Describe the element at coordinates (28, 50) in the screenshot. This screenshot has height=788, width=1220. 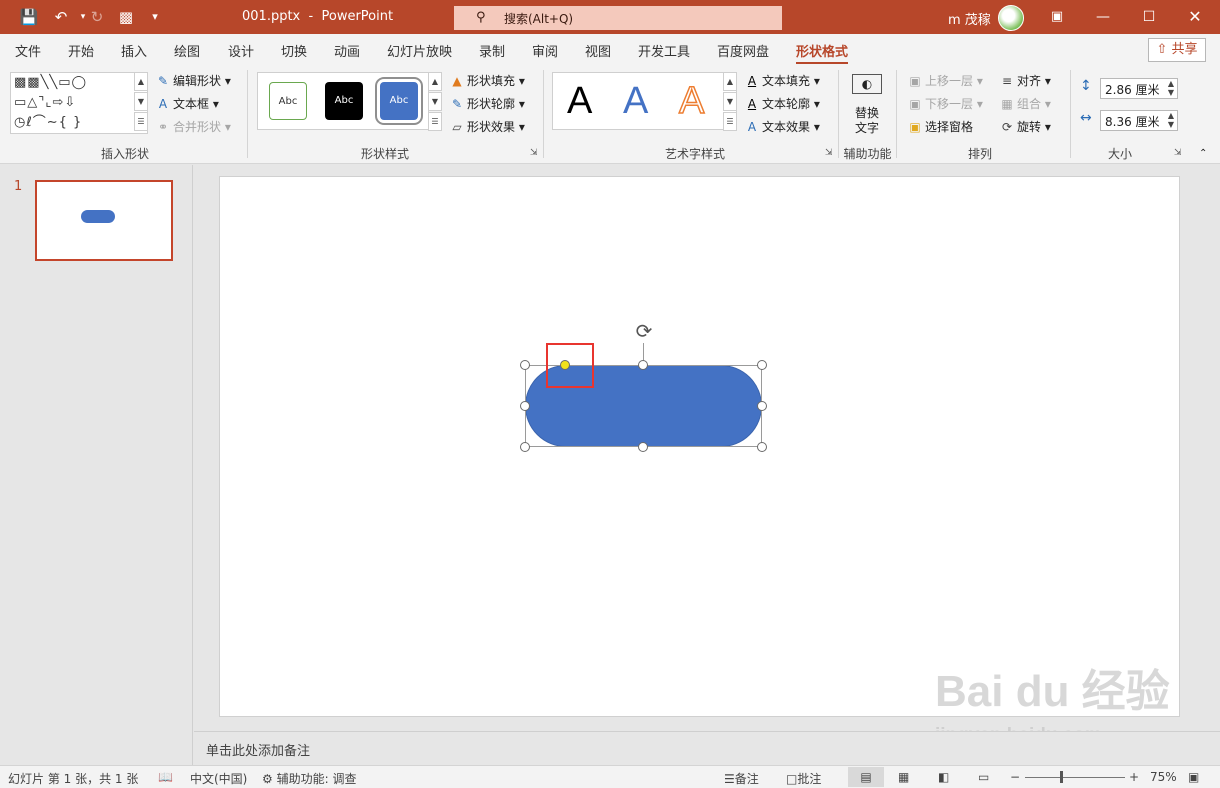
I see `tab-file: 文件` at that location.